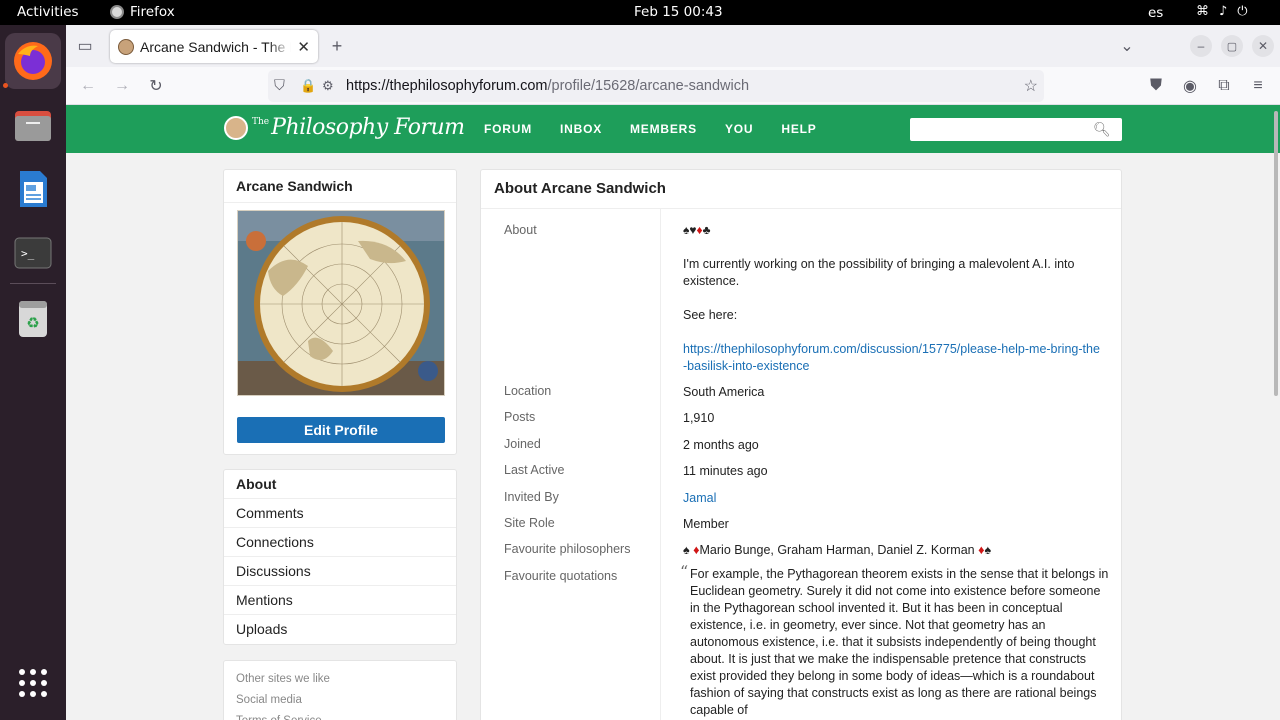 The width and height of the screenshot is (1280, 720). What do you see at coordinates (561, 576) in the screenshot?
I see `field-label-quotations: Favourite quotations` at bounding box center [561, 576].